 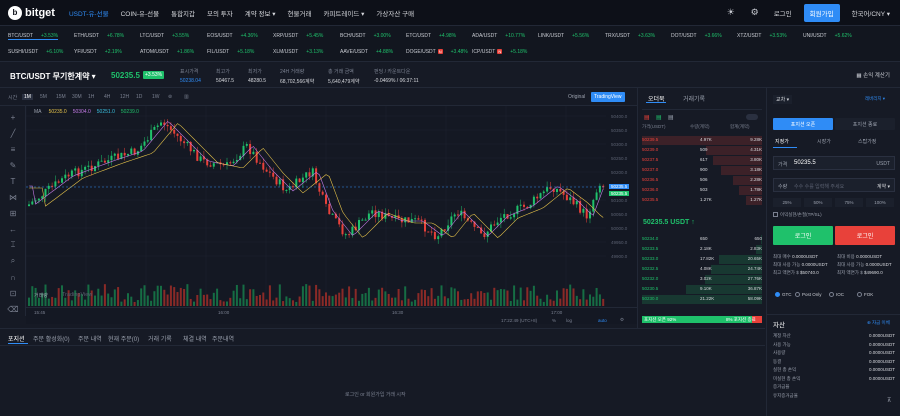 I want to click on original-view-button: Original, so click(x=576, y=97).